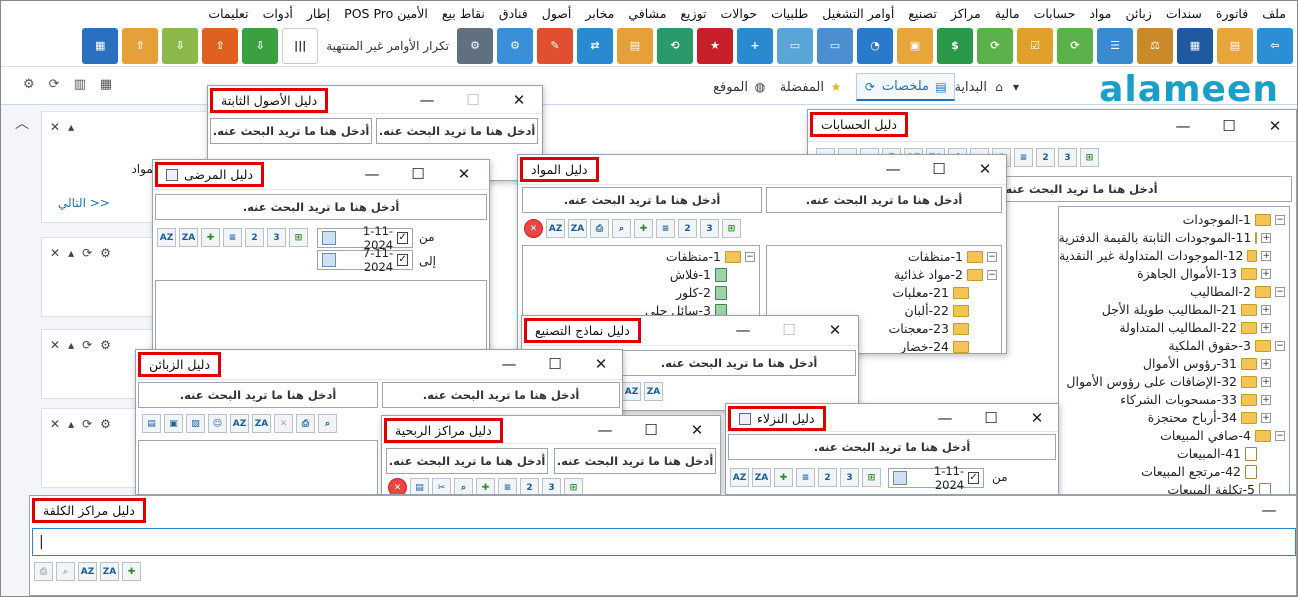  I want to click on date-to-picker: ✓ 7-11-2024, so click(365, 260).